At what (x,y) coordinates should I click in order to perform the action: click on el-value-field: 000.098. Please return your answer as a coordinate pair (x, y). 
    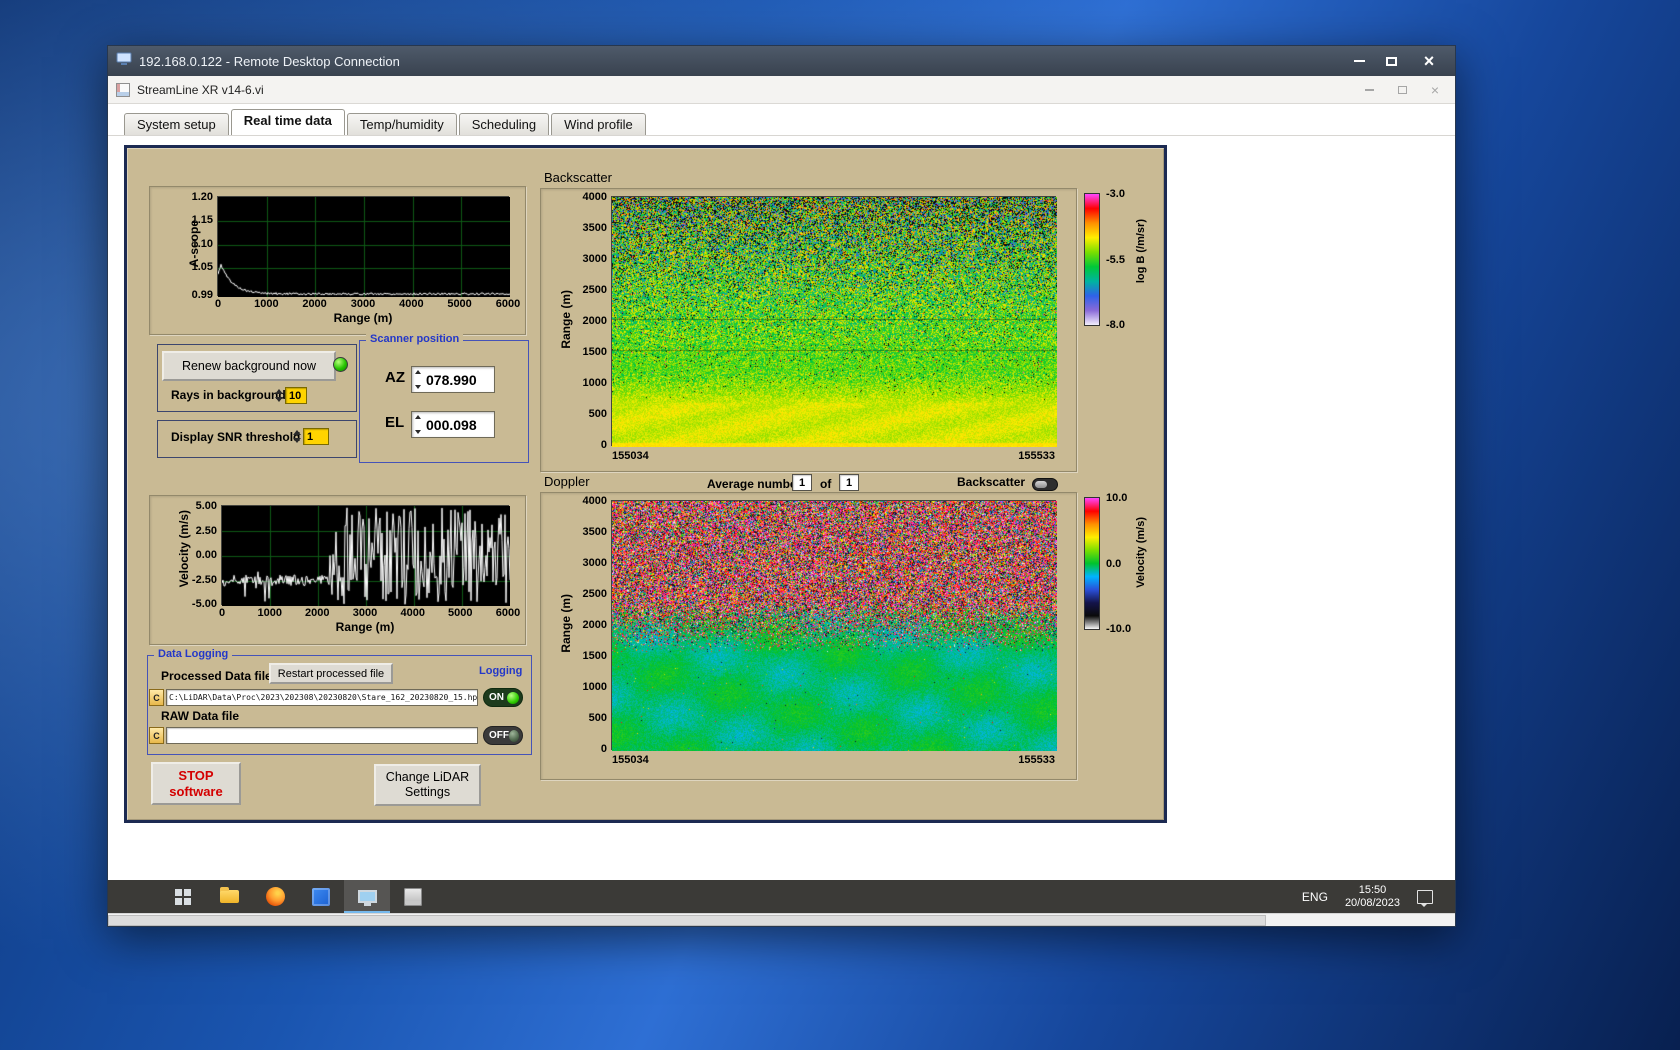
    Looking at the image, I should click on (453, 424).